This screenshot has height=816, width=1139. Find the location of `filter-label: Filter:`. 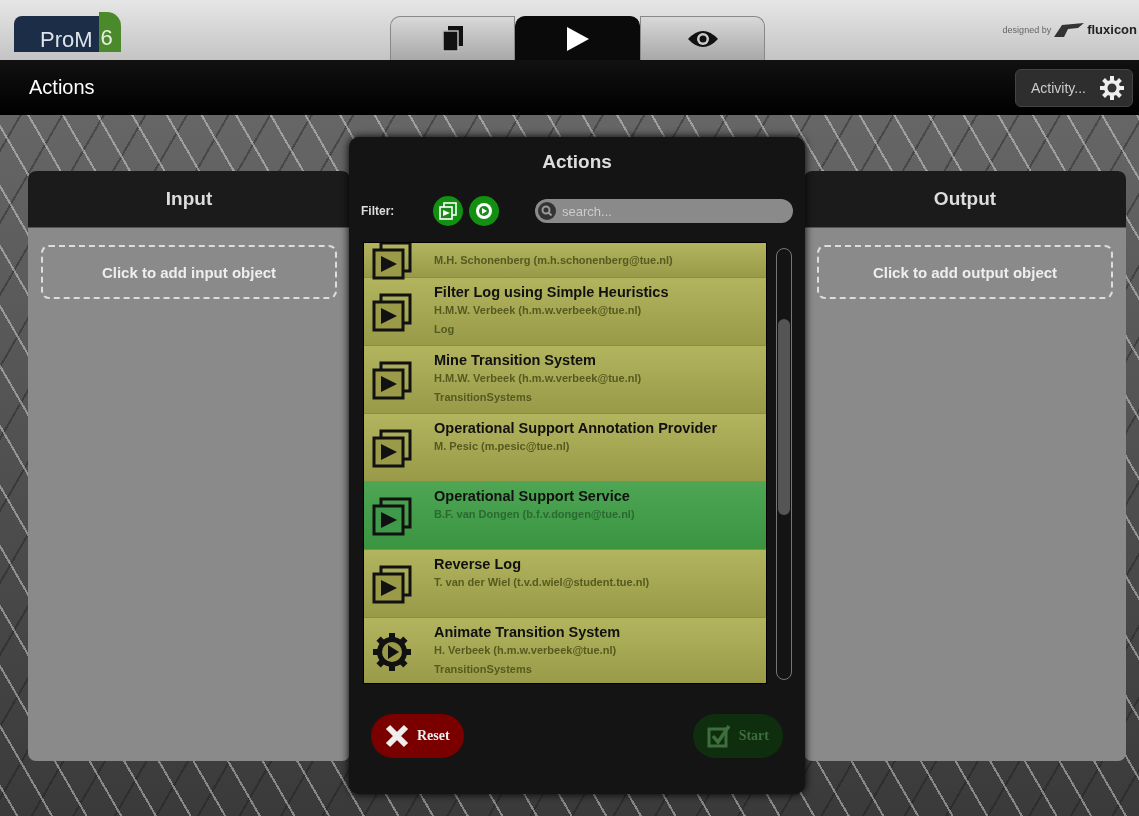

filter-label: Filter: is located at coordinates (378, 211).